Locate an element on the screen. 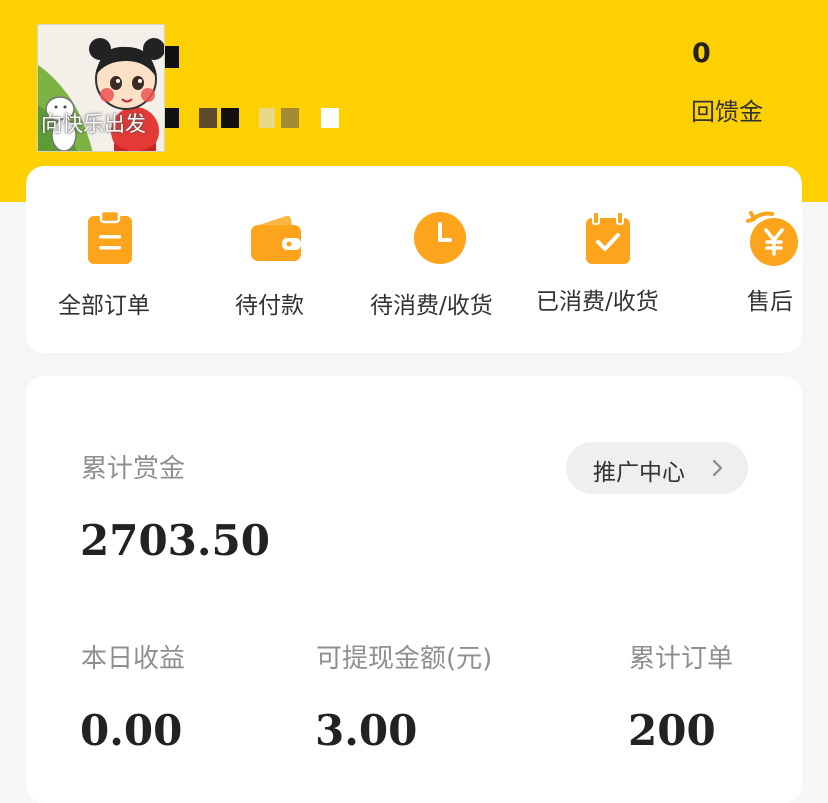  total-bounty-value: 2703.50 is located at coordinates (175, 540).